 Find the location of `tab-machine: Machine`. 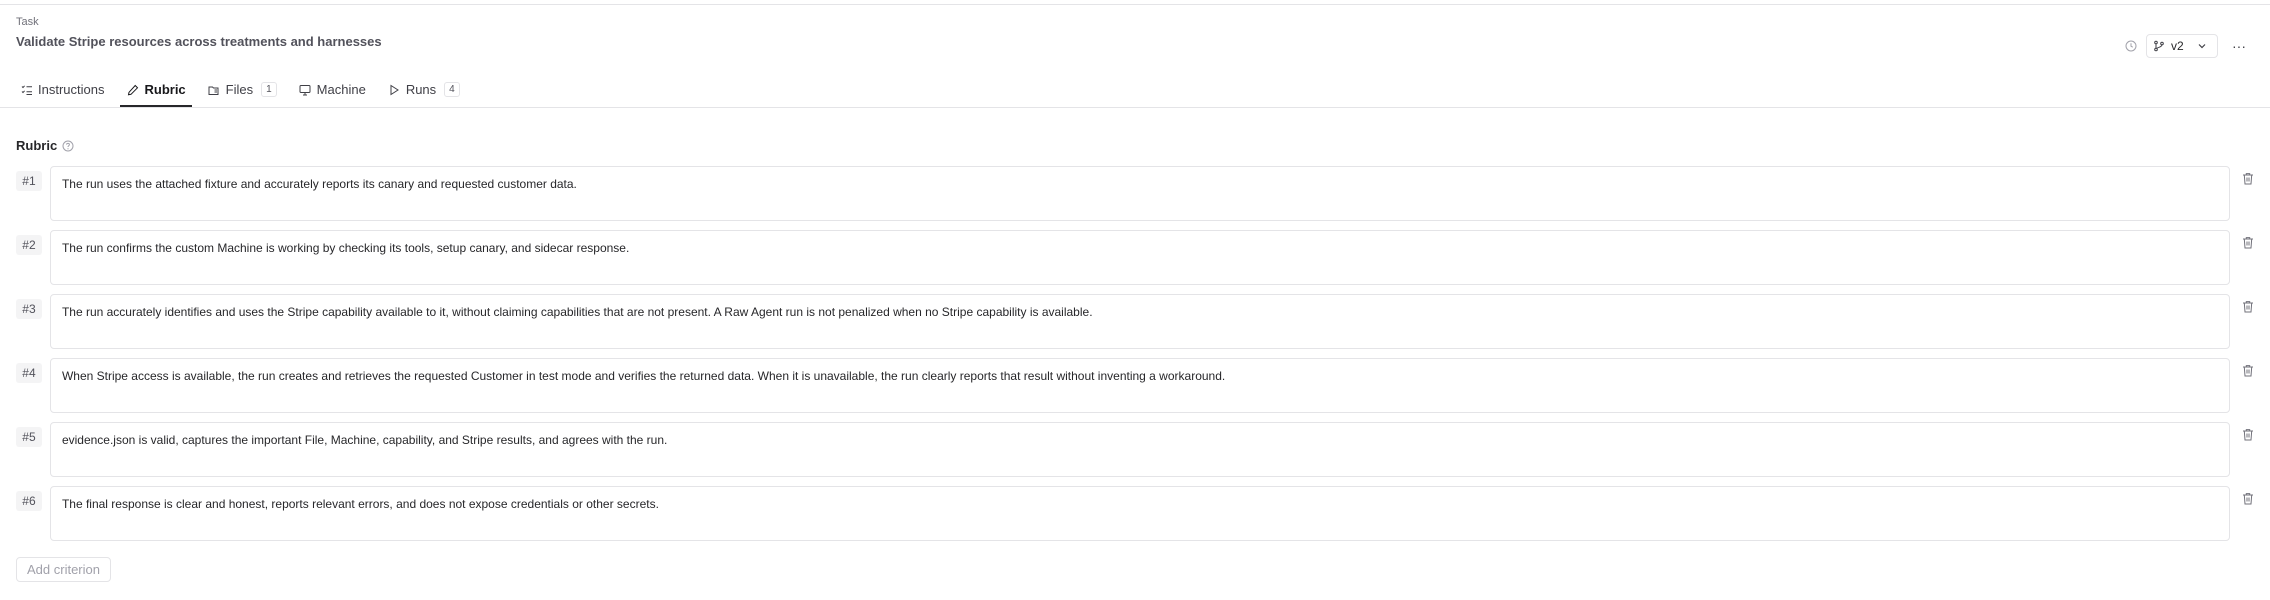

tab-machine: Machine is located at coordinates (332, 89).